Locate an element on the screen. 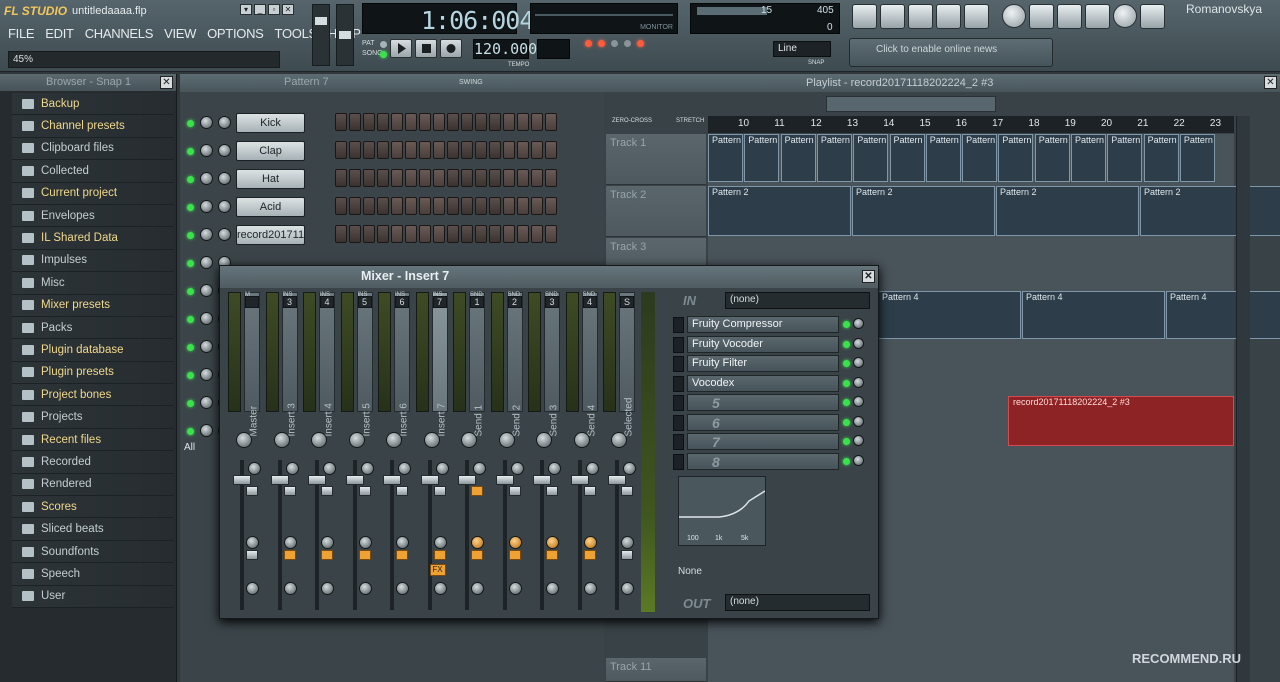 The height and width of the screenshot is (682, 1280). strip-number: 7 is located at coordinates (439, 302).